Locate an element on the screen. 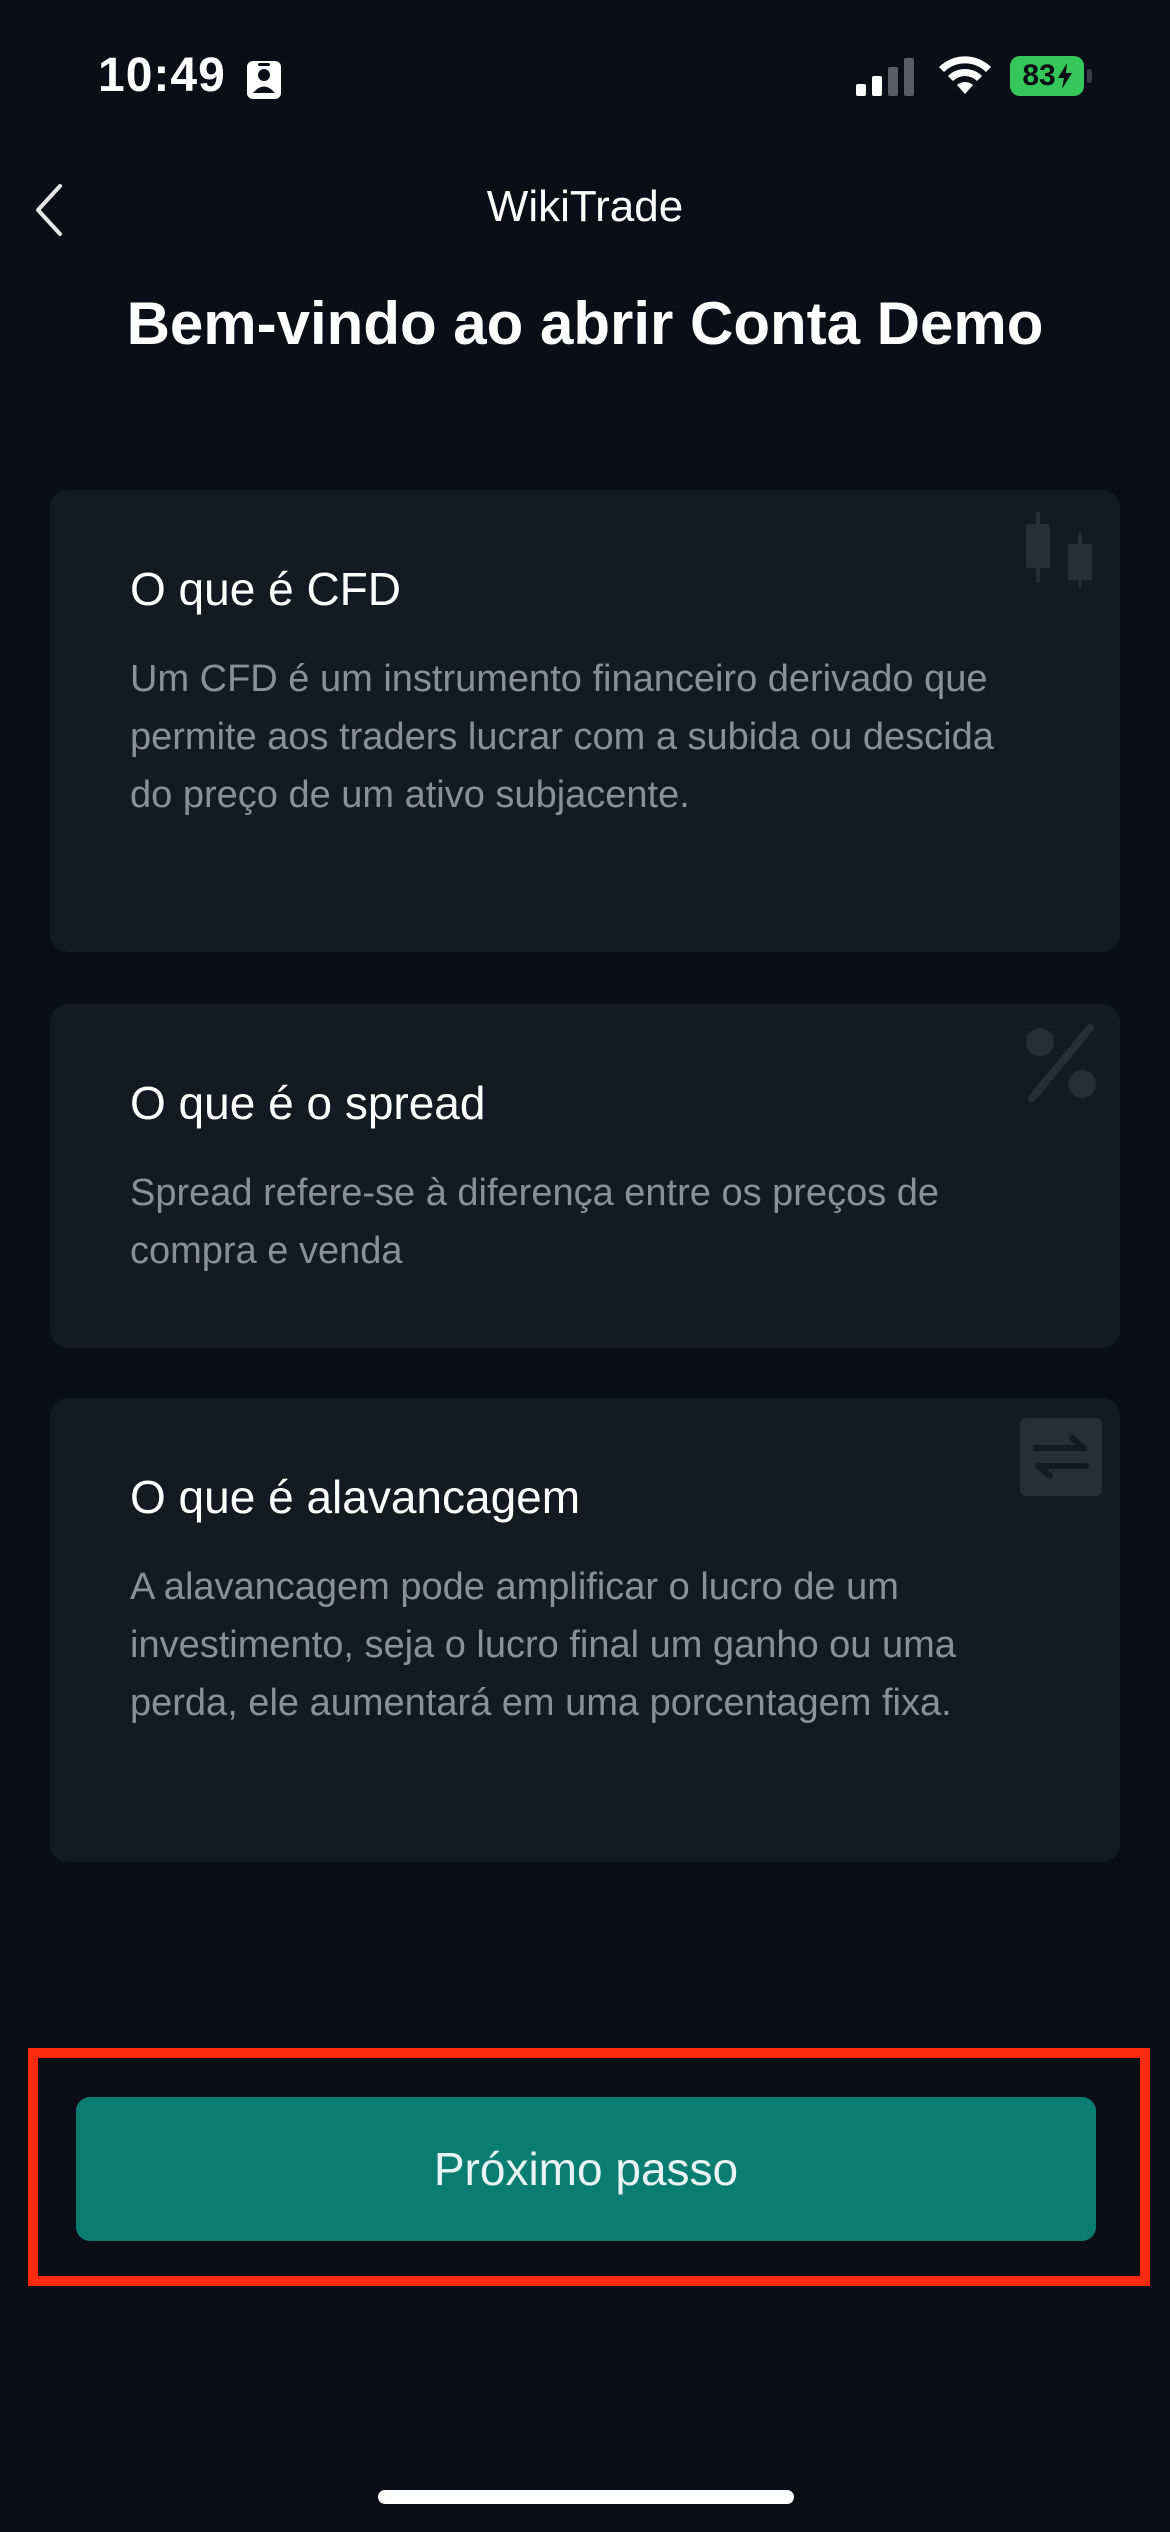  percent-icon is located at coordinates (1061, 1063).